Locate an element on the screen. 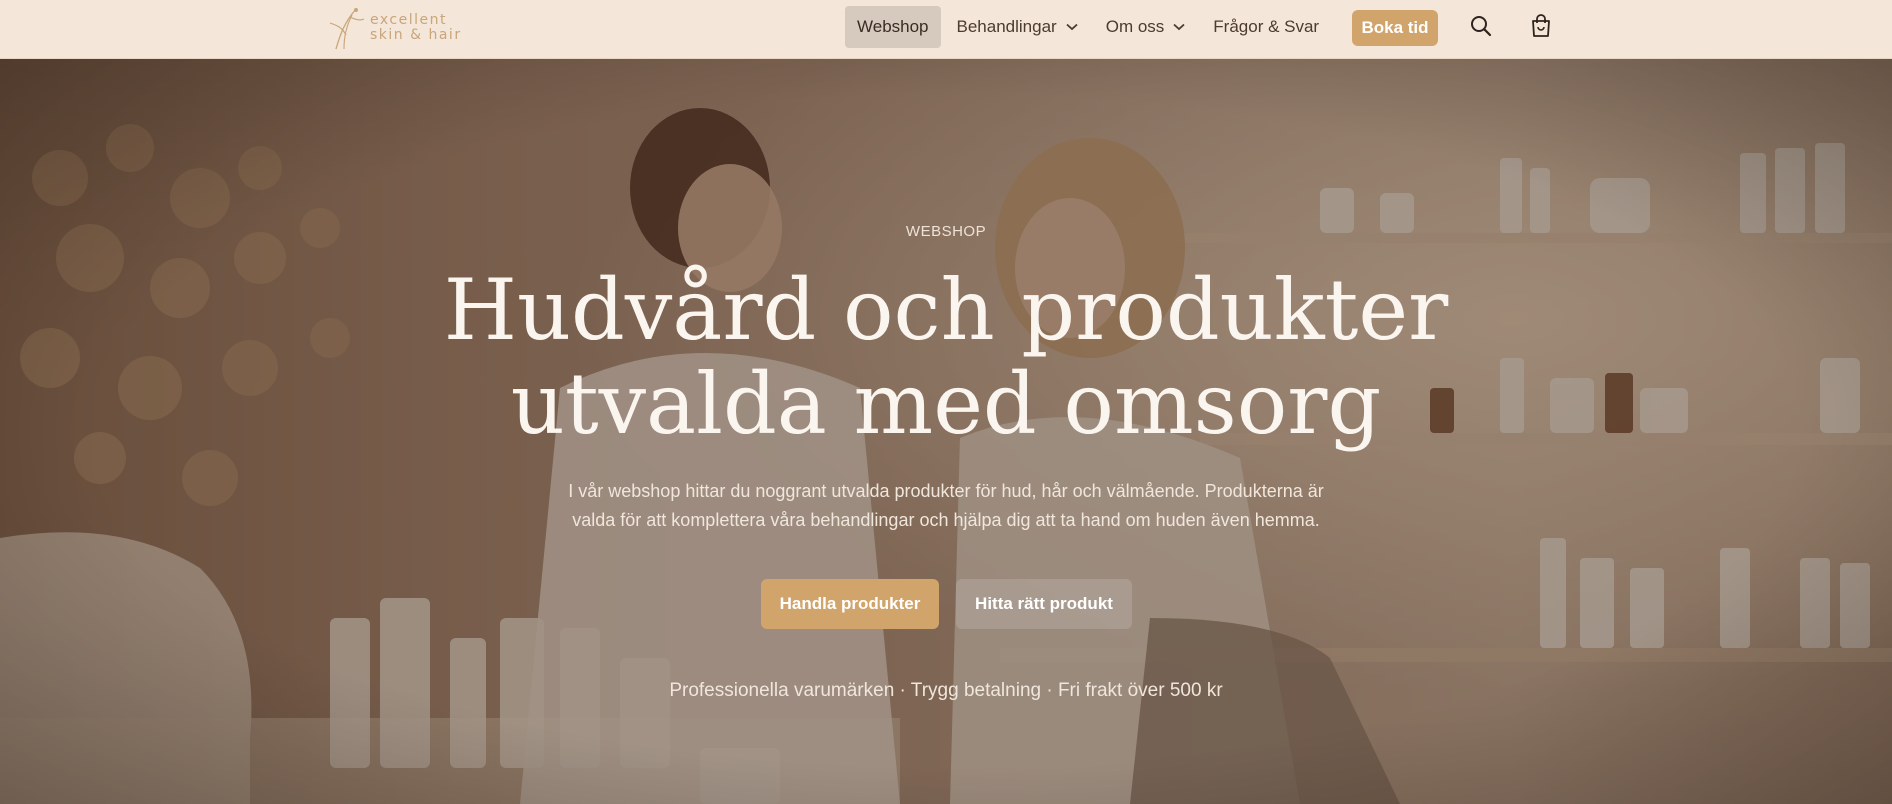 The width and height of the screenshot is (1892, 804). nav-item-fragor-svar: Frågor & Svar is located at coordinates (1266, 27).